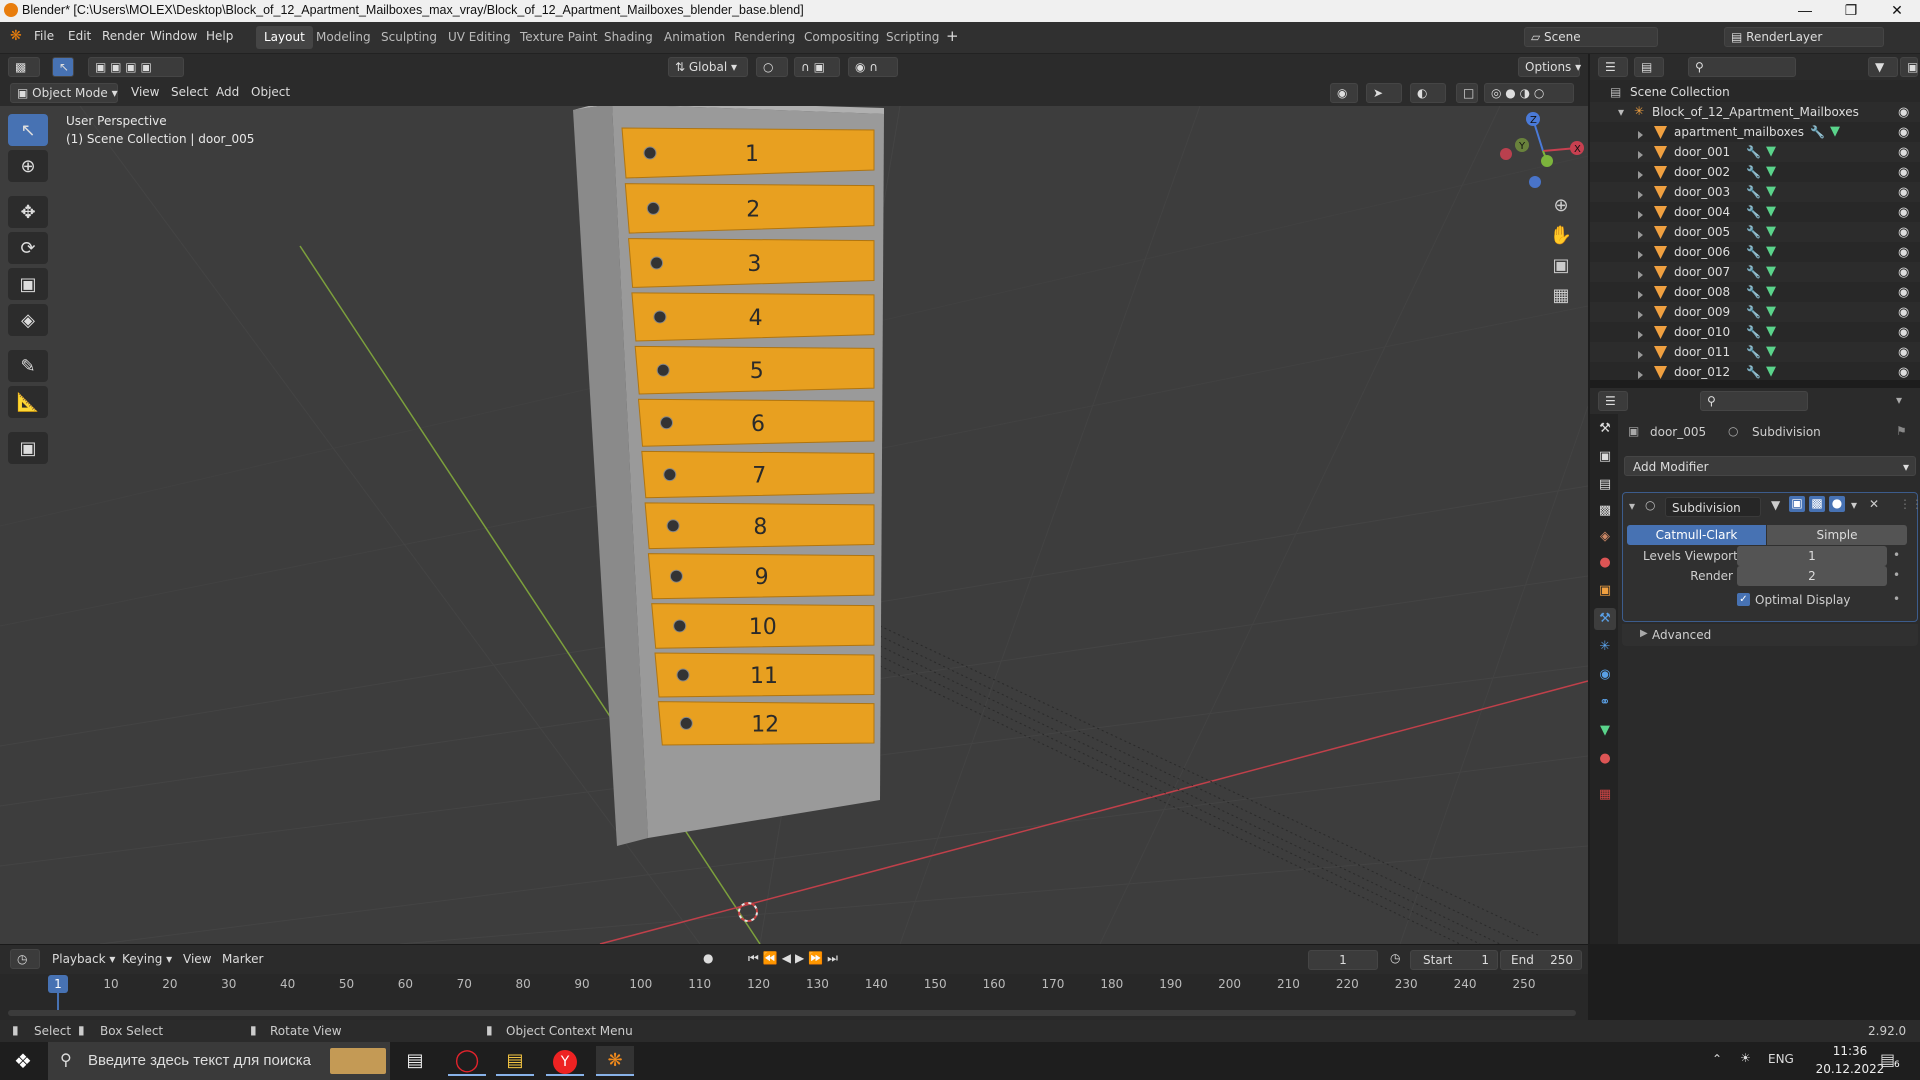  What do you see at coordinates (749, 208) in the screenshot?
I see `mailbox-door-2: 2` at bounding box center [749, 208].